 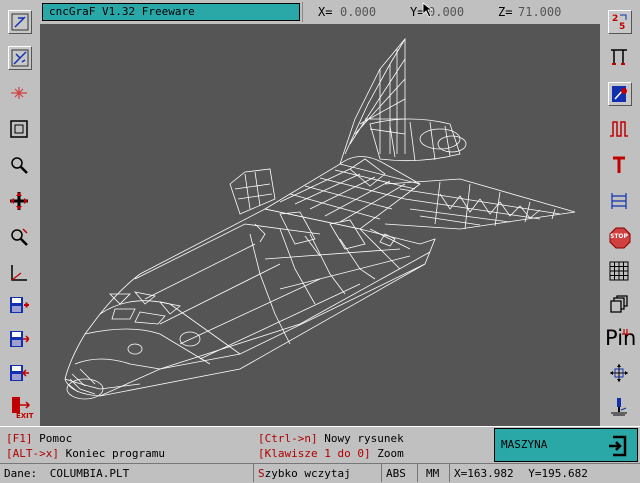 I want to click on tool-icon, so click(x=619, y=164).